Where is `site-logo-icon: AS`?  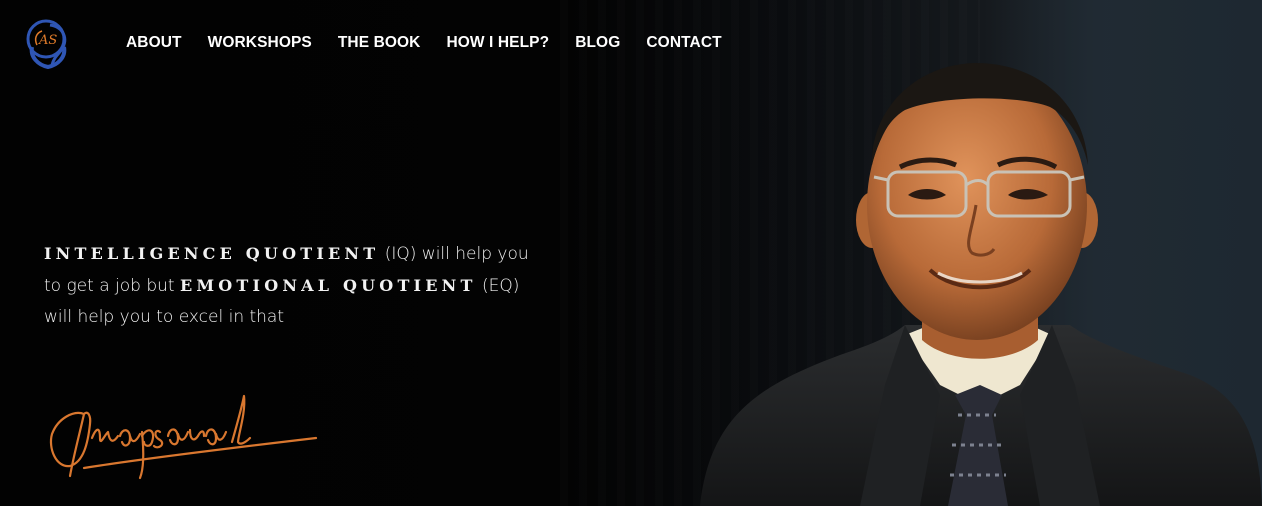 site-logo-icon: AS is located at coordinates (48, 44).